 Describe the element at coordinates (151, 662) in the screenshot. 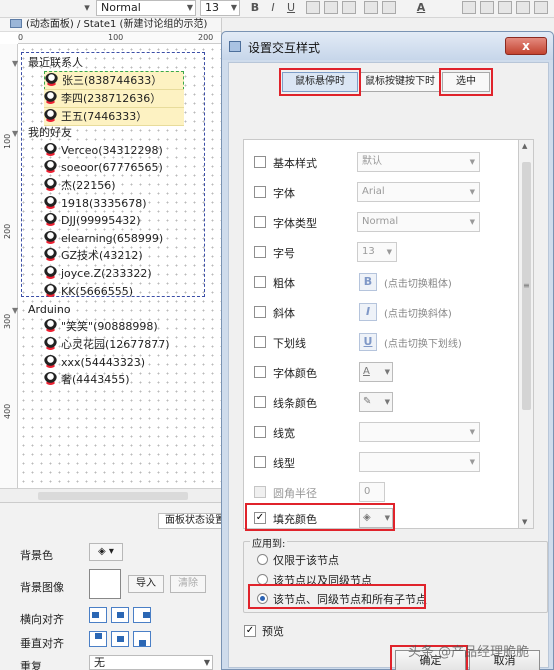

I see `repeat-select: 无 ▼` at that location.